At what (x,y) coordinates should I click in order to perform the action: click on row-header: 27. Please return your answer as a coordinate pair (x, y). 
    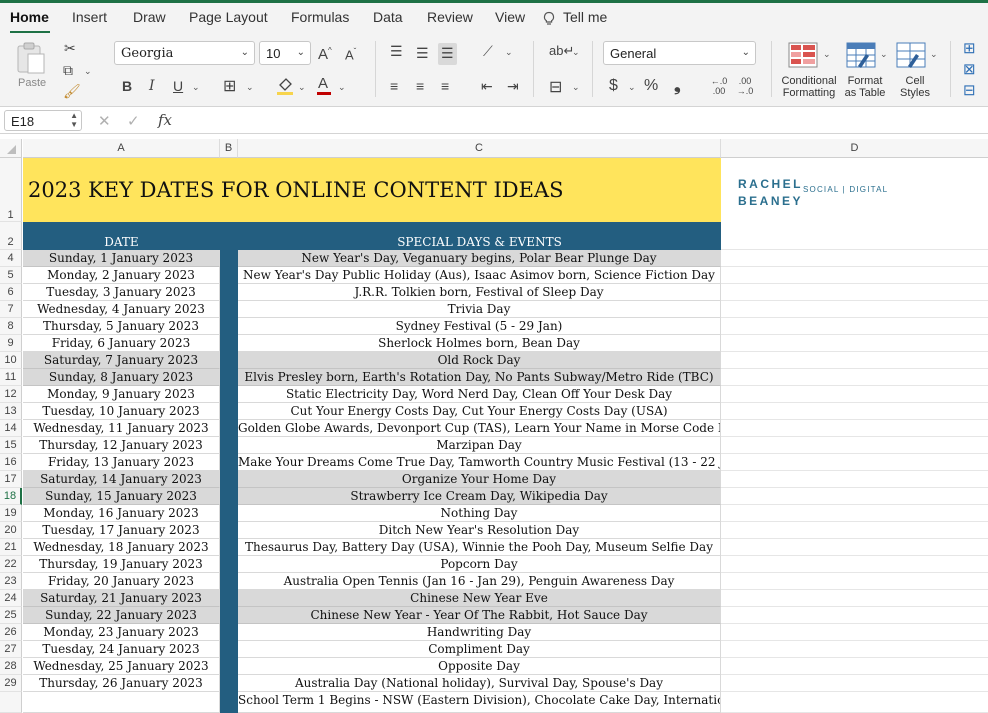
    Looking at the image, I should click on (11, 649).